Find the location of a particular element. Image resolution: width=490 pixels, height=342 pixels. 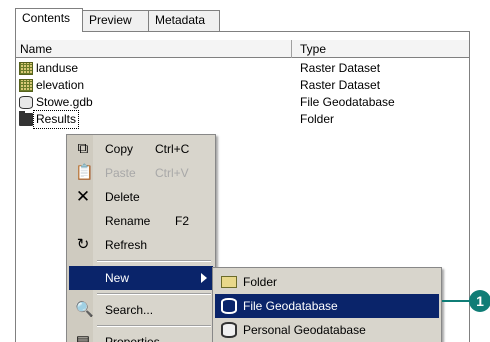

search-icon: 🔍 is located at coordinates (84, 309).